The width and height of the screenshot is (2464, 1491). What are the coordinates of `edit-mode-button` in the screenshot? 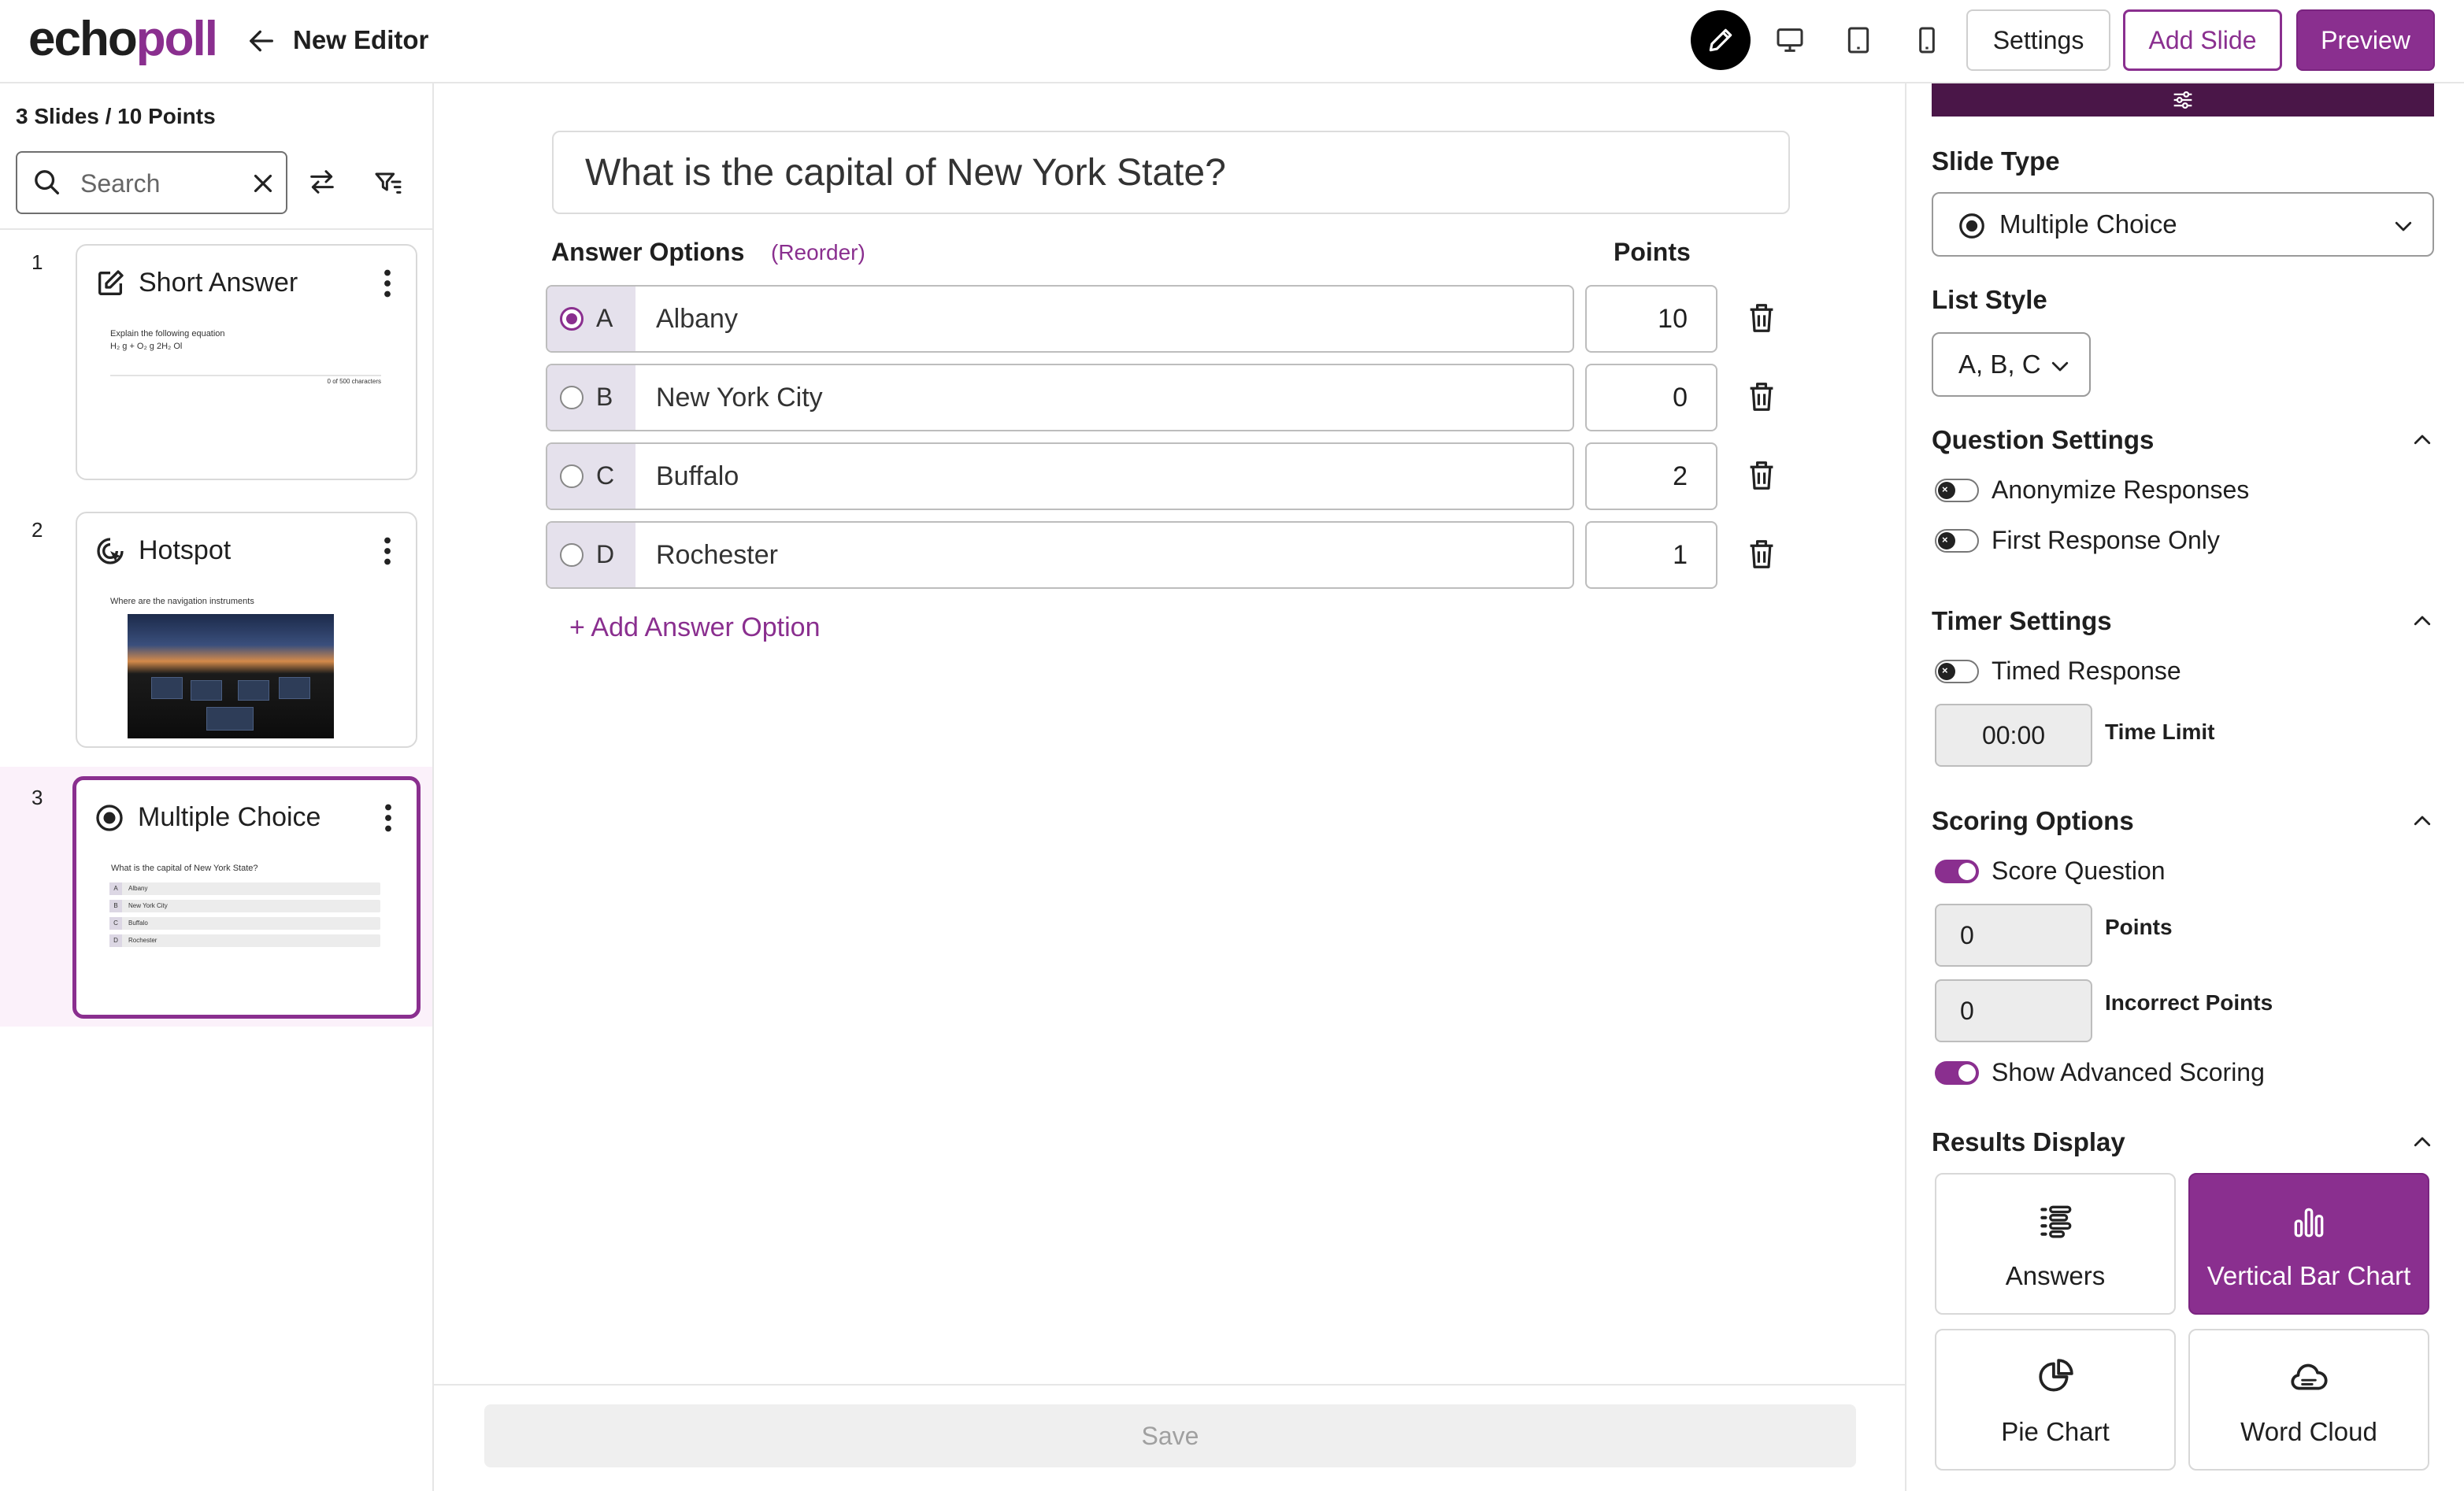 It's located at (1721, 40).